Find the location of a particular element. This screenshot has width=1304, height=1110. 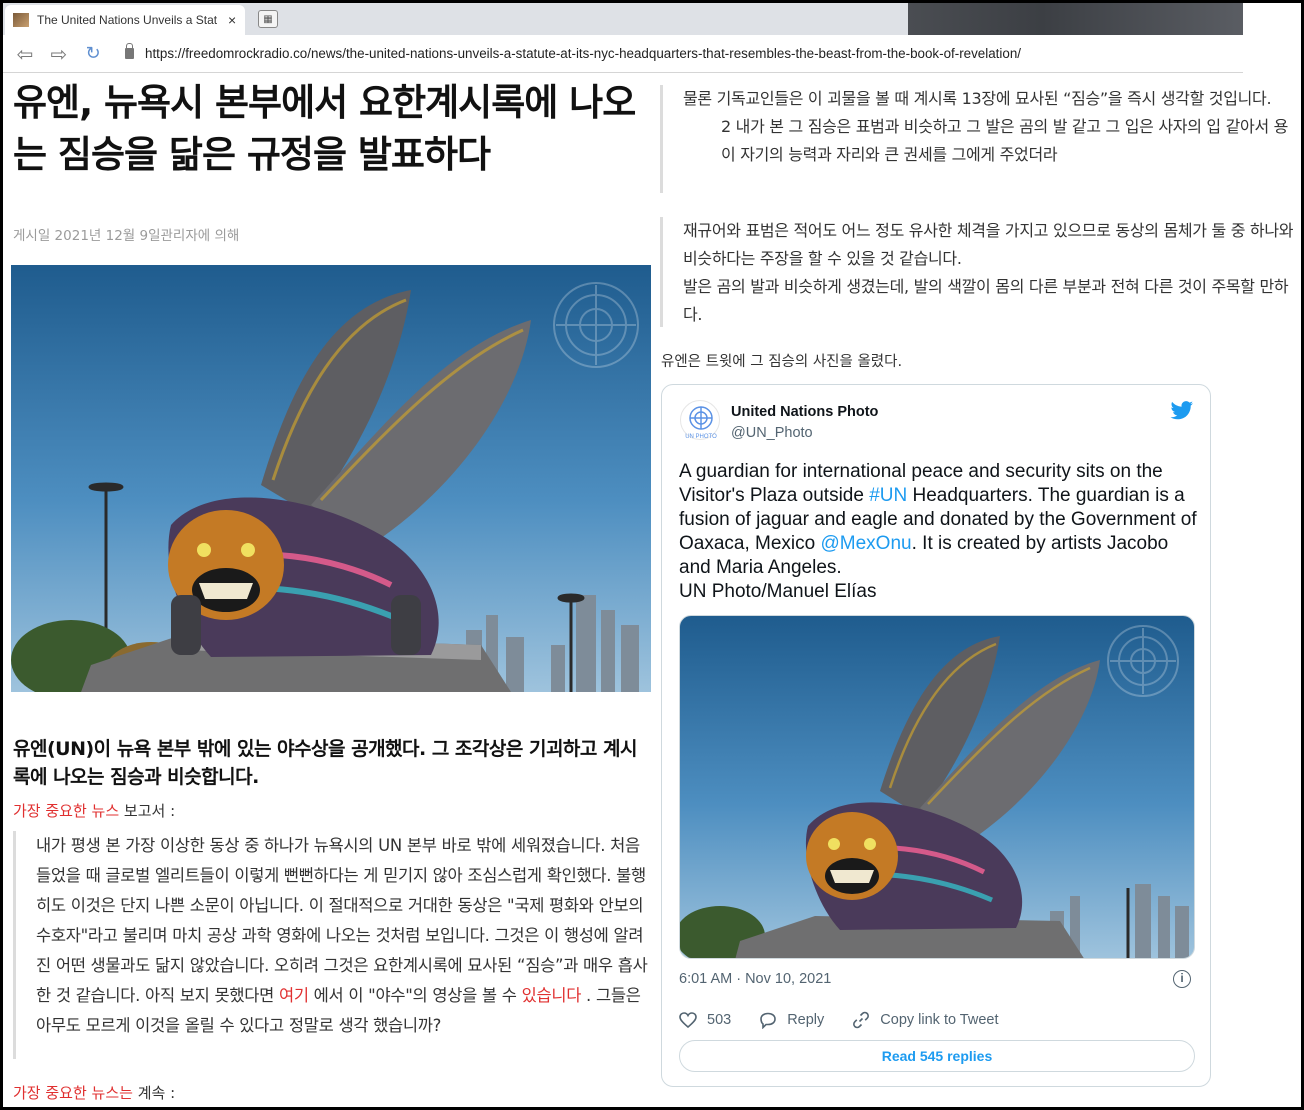

tweet-actions: 503 Reply Copy link to Tweet is located at coordinates (853, 1020).